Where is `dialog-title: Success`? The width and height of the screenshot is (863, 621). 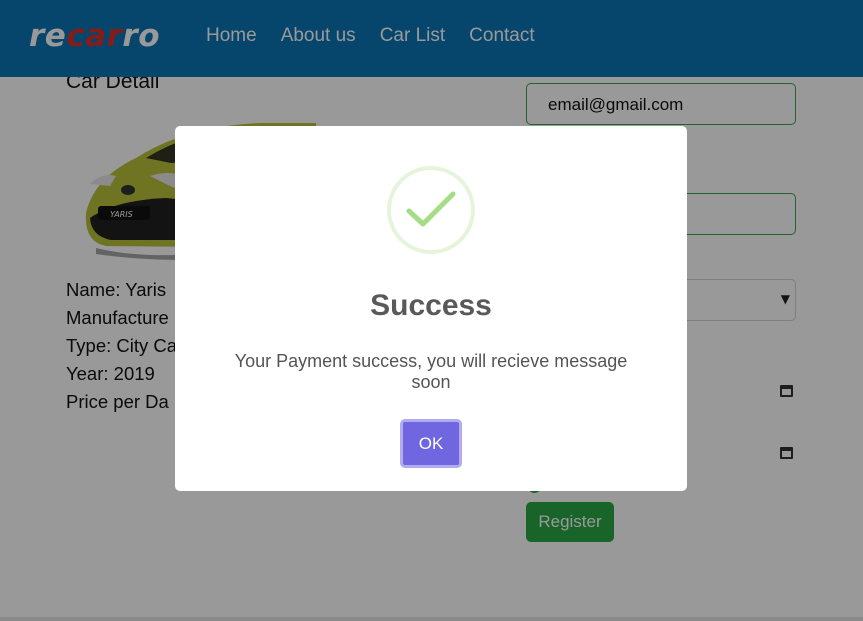
dialog-title: Success is located at coordinates (431, 305).